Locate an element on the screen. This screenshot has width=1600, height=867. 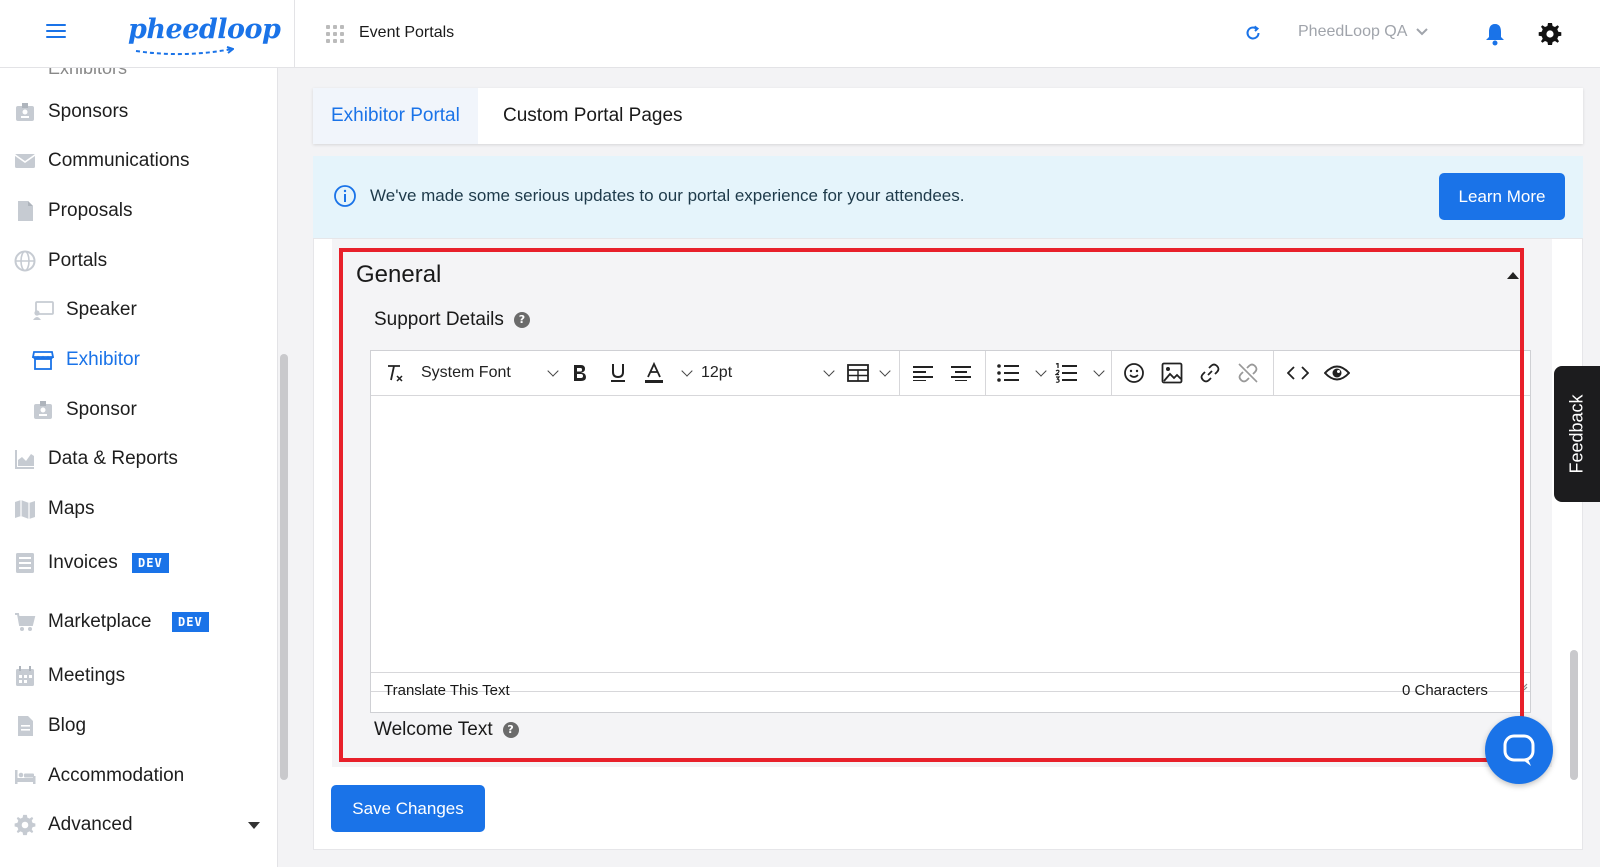
font-size-select: 12pt is located at coordinates (768, 373).